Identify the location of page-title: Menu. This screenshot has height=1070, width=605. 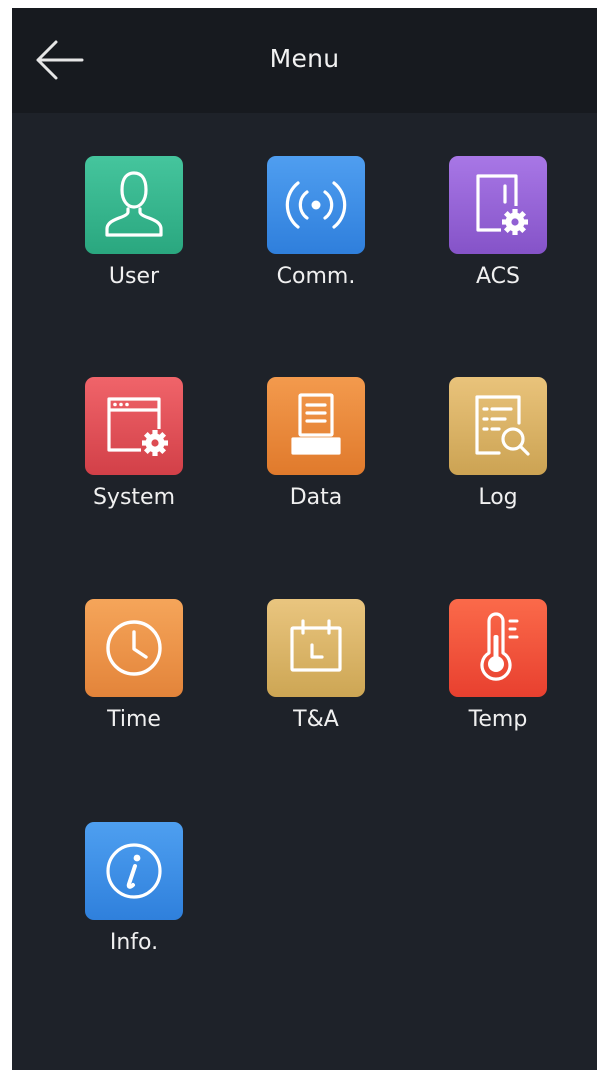
(304, 58).